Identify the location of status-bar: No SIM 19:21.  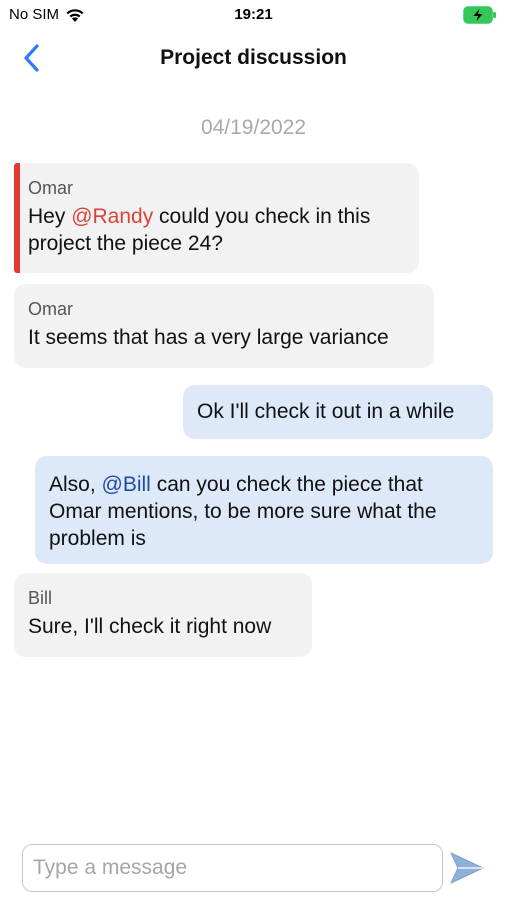
(253, 15).